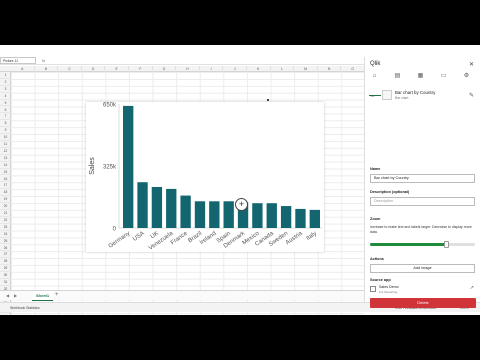 The width and height of the screenshot is (480, 360). Describe the element at coordinates (182, 61) in the screenshot. I see `formula-bar: Picture 11 fx` at that location.